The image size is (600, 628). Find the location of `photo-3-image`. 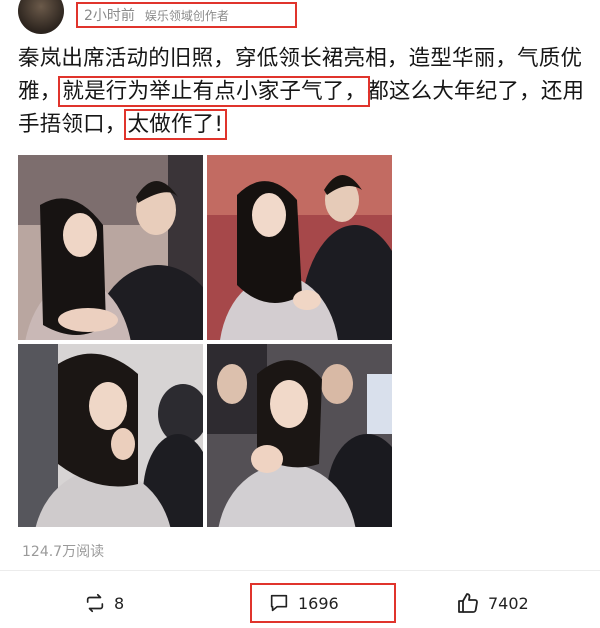

photo-3-image is located at coordinates (110, 435).